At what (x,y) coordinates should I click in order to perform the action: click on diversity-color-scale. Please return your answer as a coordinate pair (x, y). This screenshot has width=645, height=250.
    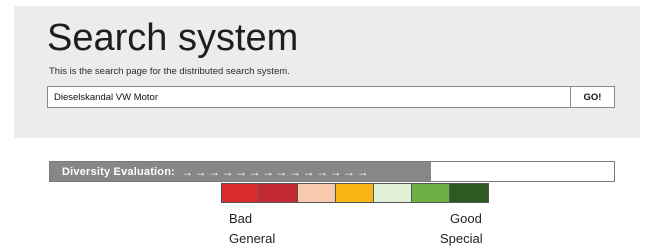
    Looking at the image, I should click on (355, 193).